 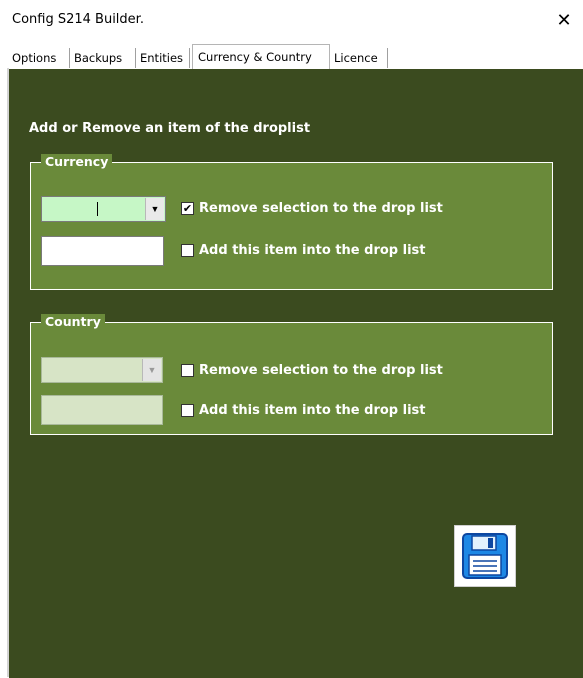 I want to click on country-add-checkbox-row: Add this item into the drop list, so click(x=303, y=410).